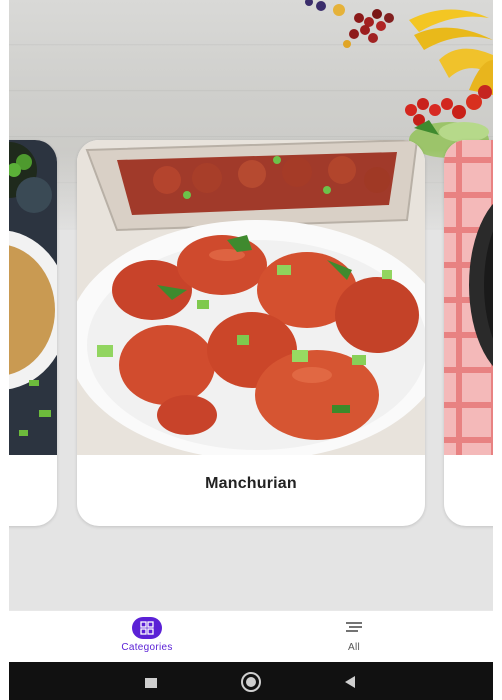 This screenshot has height=700, width=502. Describe the element at coordinates (251, 684) in the screenshot. I see `home-circle-icon` at that location.